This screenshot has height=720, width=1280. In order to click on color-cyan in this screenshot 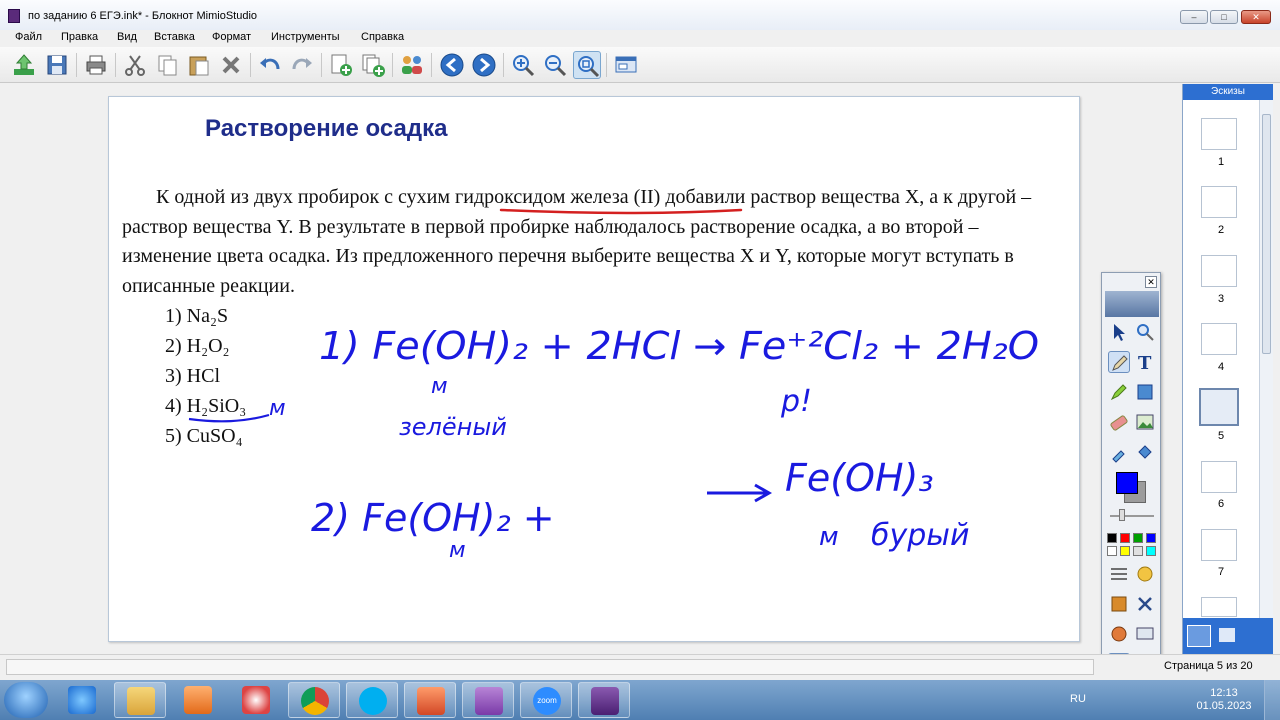, I will do `click(1151, 551)`.